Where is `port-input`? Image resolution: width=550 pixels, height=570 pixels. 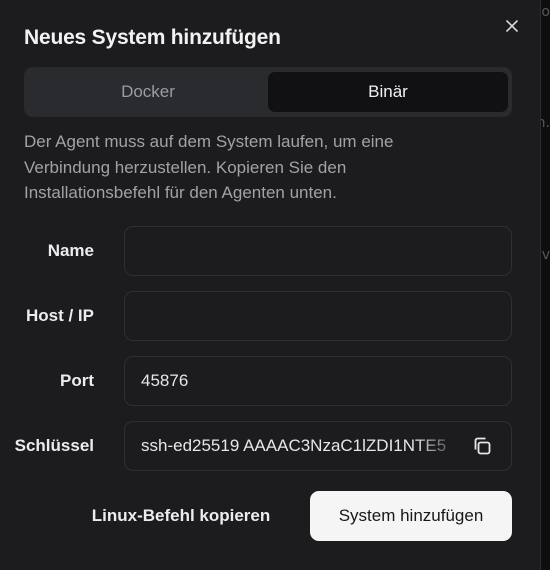 port-input is located at coordinates (318, 381).